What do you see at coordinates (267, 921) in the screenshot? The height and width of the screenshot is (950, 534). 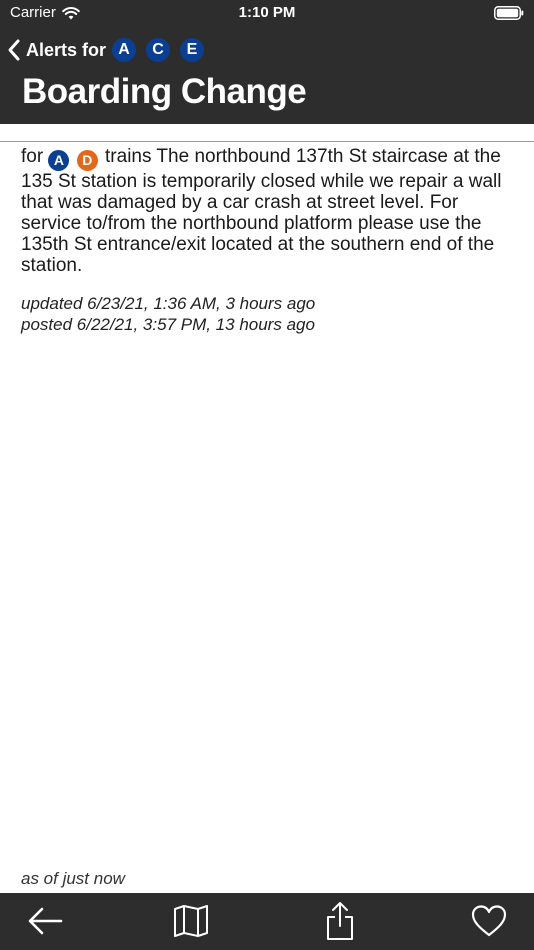 I see `bottom-toolbar` at bounding box center [267, 921].